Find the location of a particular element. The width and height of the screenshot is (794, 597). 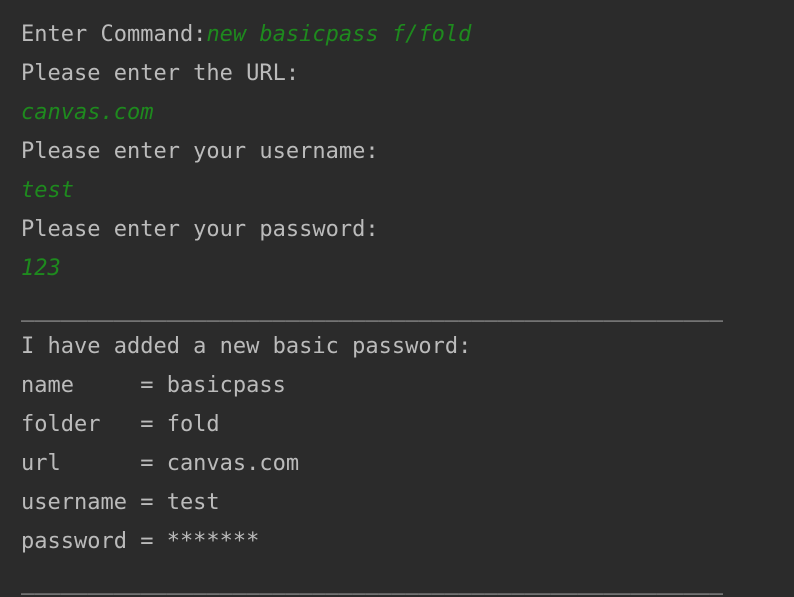

field-password: password = ******* is located at coordinates (140, 541).